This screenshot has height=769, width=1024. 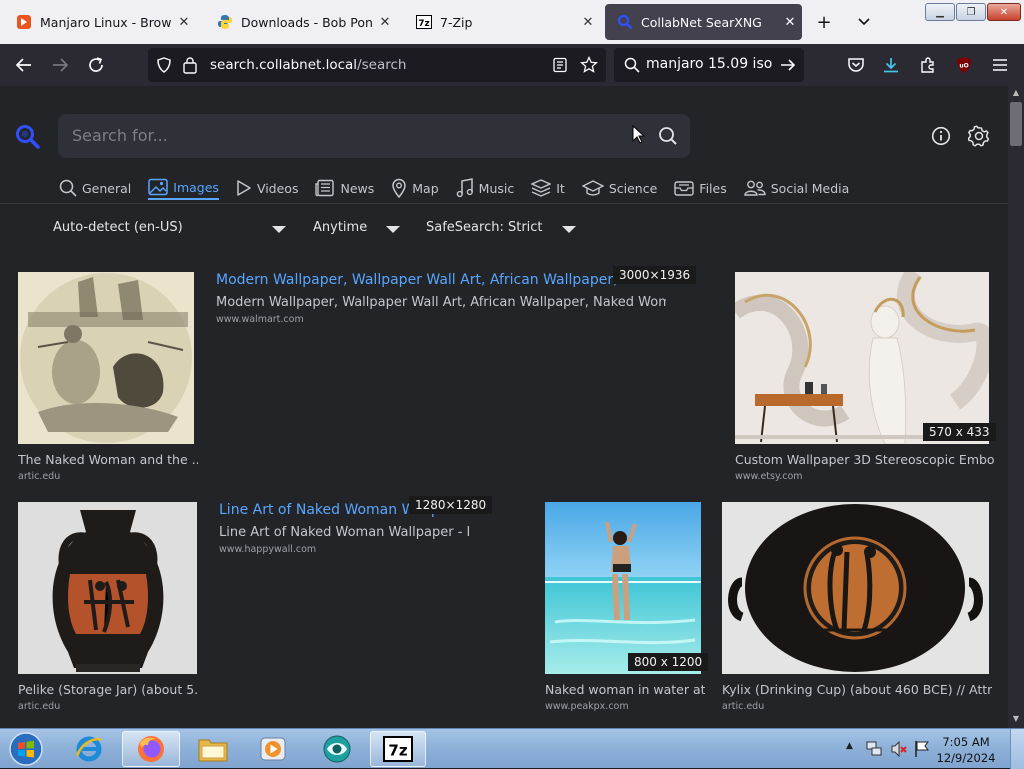 I want to click on firefox-icon, so click(x=151, y=749).